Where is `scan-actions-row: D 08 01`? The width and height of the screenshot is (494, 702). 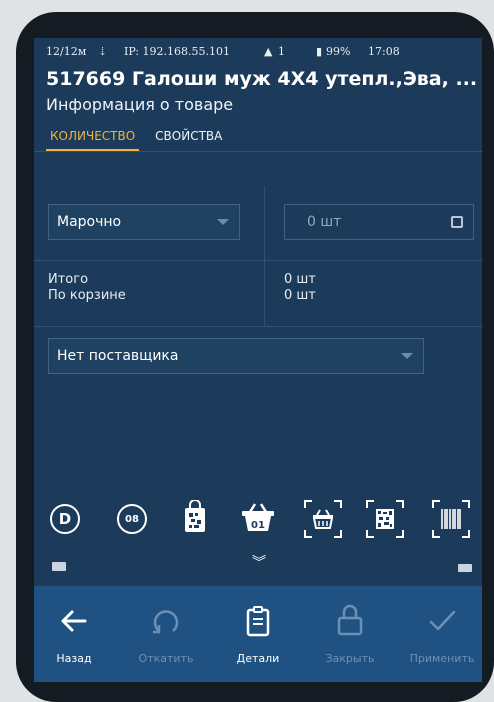
scan-actions-row: D 08 01 is located at coordinates (258, 520).